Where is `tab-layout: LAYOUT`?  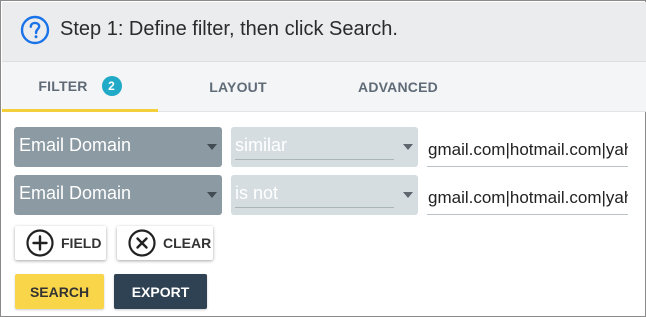
tab-layout: LAYOUT is located at coordinates (238, 87).